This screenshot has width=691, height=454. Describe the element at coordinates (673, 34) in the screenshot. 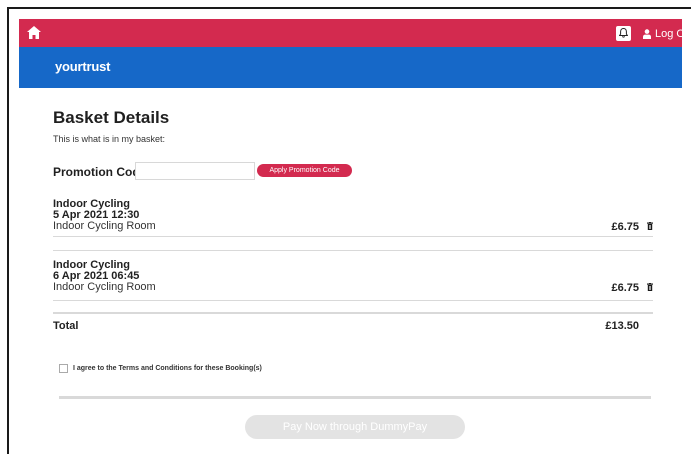

I see `logout-label: Log Out` at that location.